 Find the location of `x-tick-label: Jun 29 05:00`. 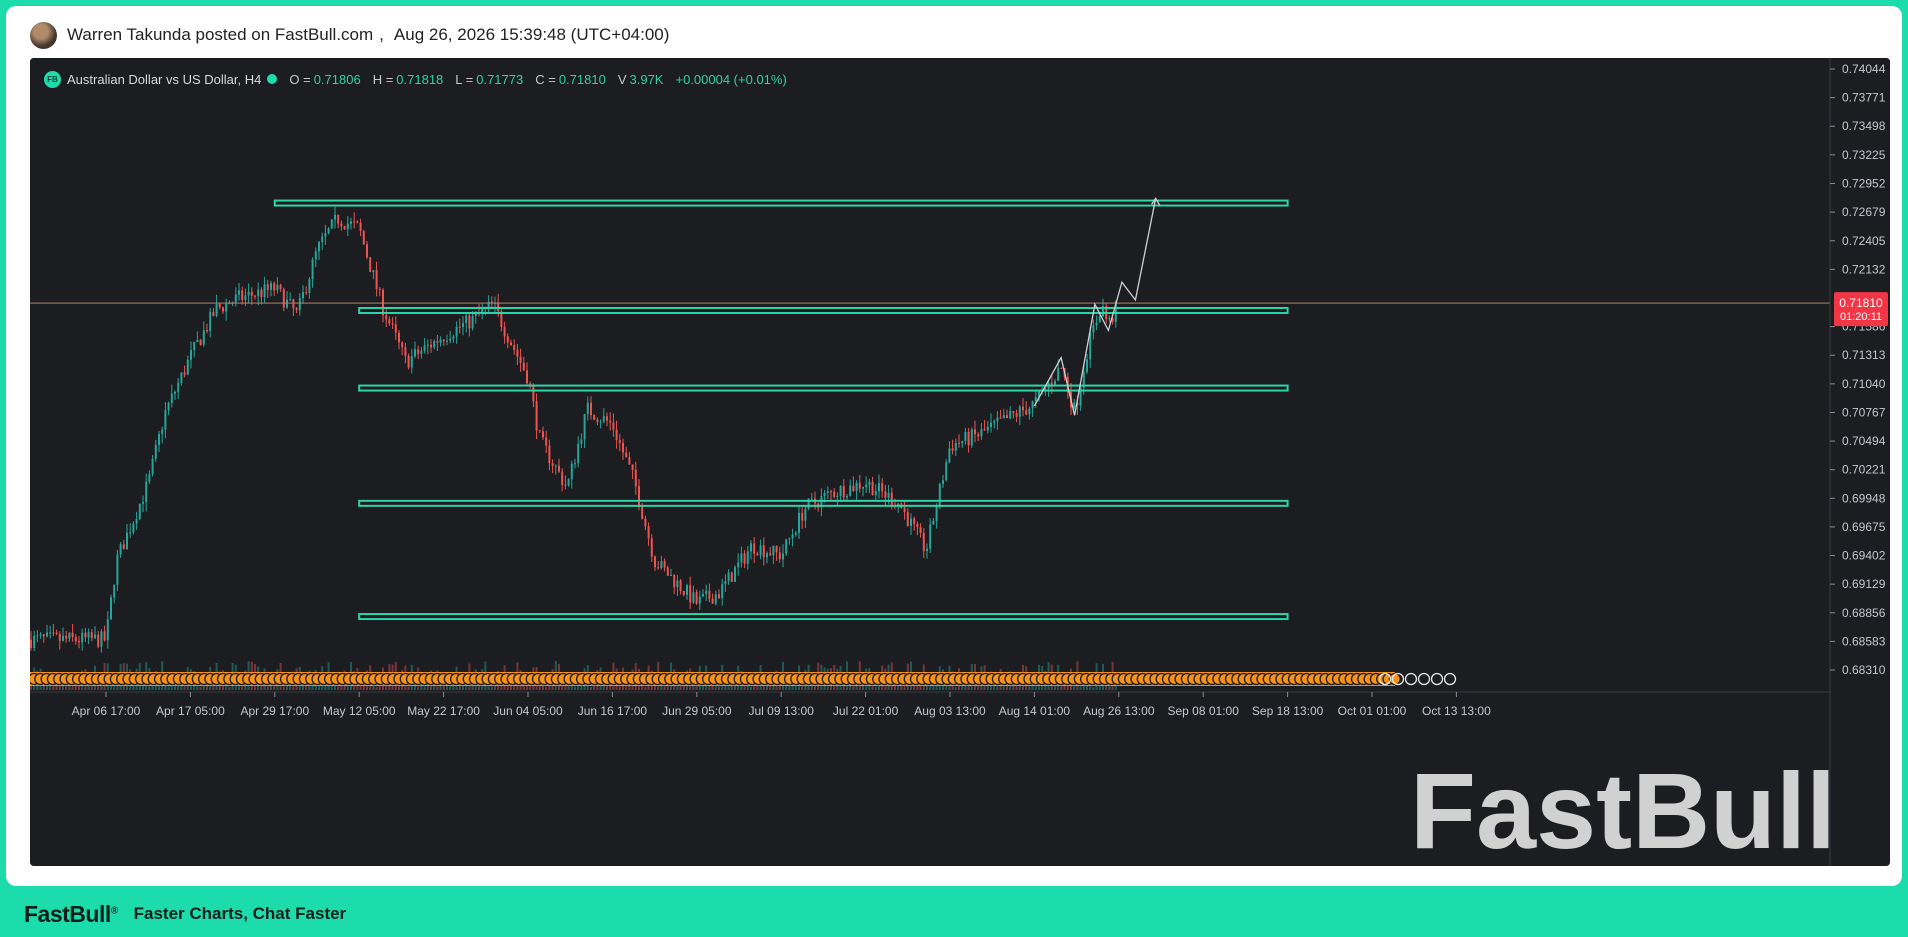

x-tick-label: Jun 29 05:00 is located at coordinates (697, 711).